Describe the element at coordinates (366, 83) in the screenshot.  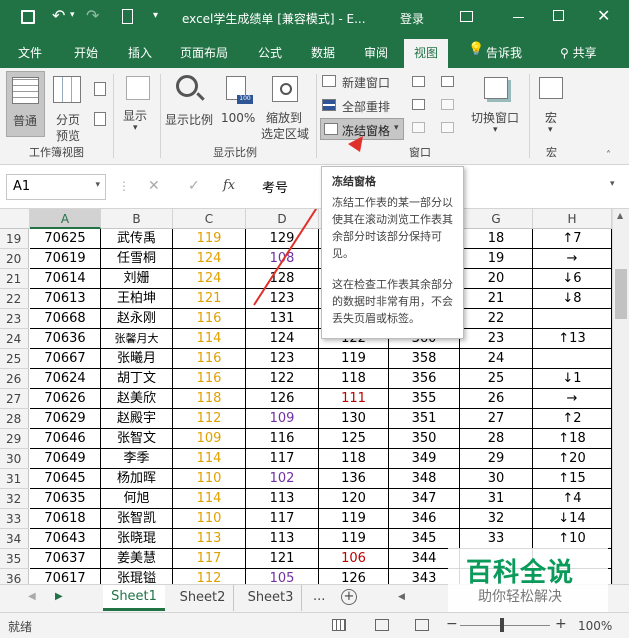
I see `new-window-label: 新建窗口` at that location.